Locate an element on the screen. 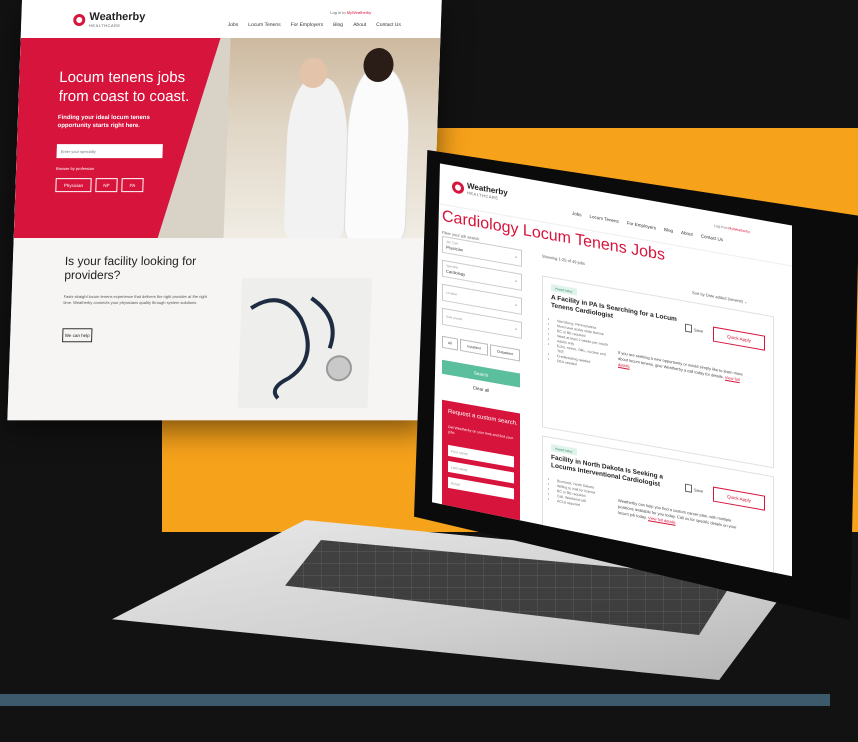  pa-pill: PA is located at coordinates (132, 185).